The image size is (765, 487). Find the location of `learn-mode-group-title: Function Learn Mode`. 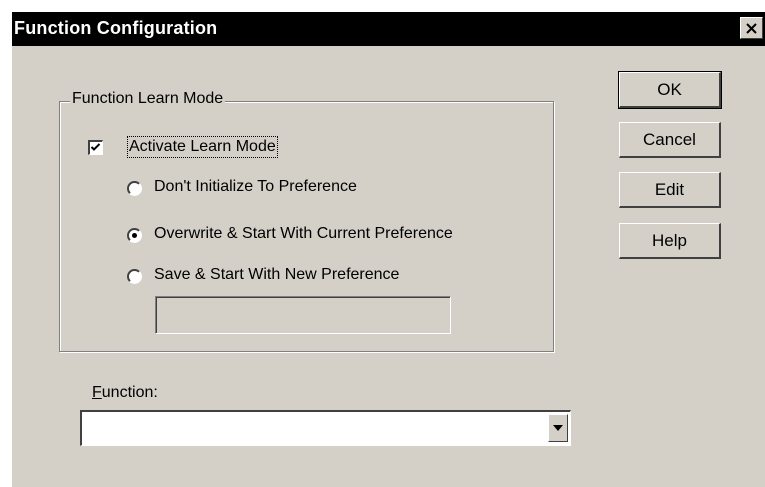

learn-mode-group-title: Function Learn Mode is located at coordinates (148, 99).